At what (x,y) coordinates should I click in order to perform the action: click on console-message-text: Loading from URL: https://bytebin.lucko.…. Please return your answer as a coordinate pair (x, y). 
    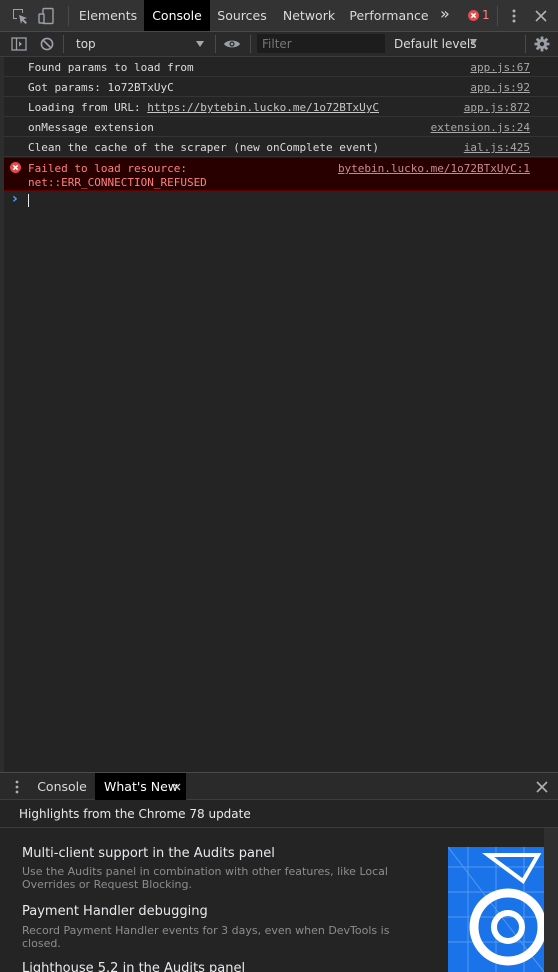
    Looking at the image, I should click on (203, 107).